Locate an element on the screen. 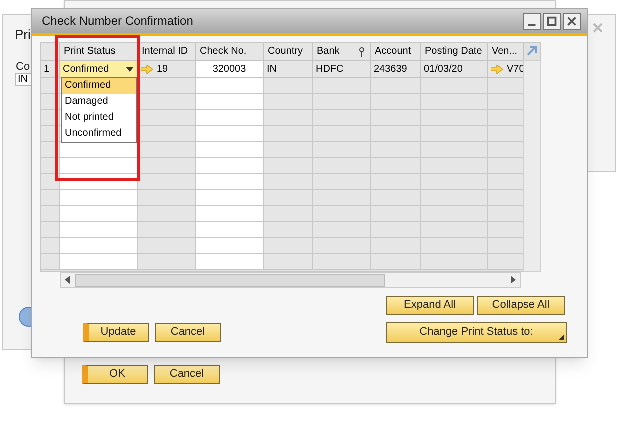 The width and height of the screenshot is (618, 424). collapse-all-button: Collapse All is located at coordinates (521, 305).